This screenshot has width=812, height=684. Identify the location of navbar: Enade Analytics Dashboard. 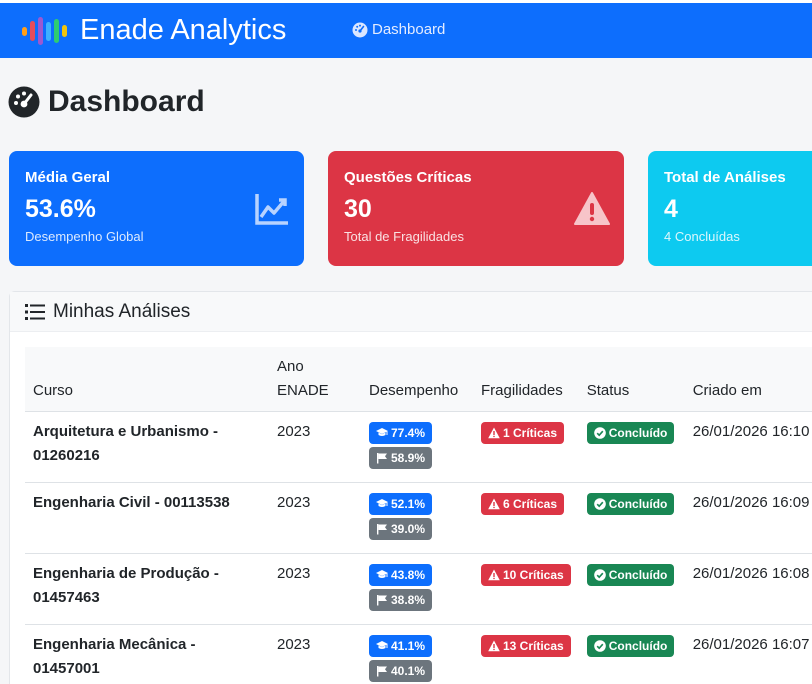
(406, 30).